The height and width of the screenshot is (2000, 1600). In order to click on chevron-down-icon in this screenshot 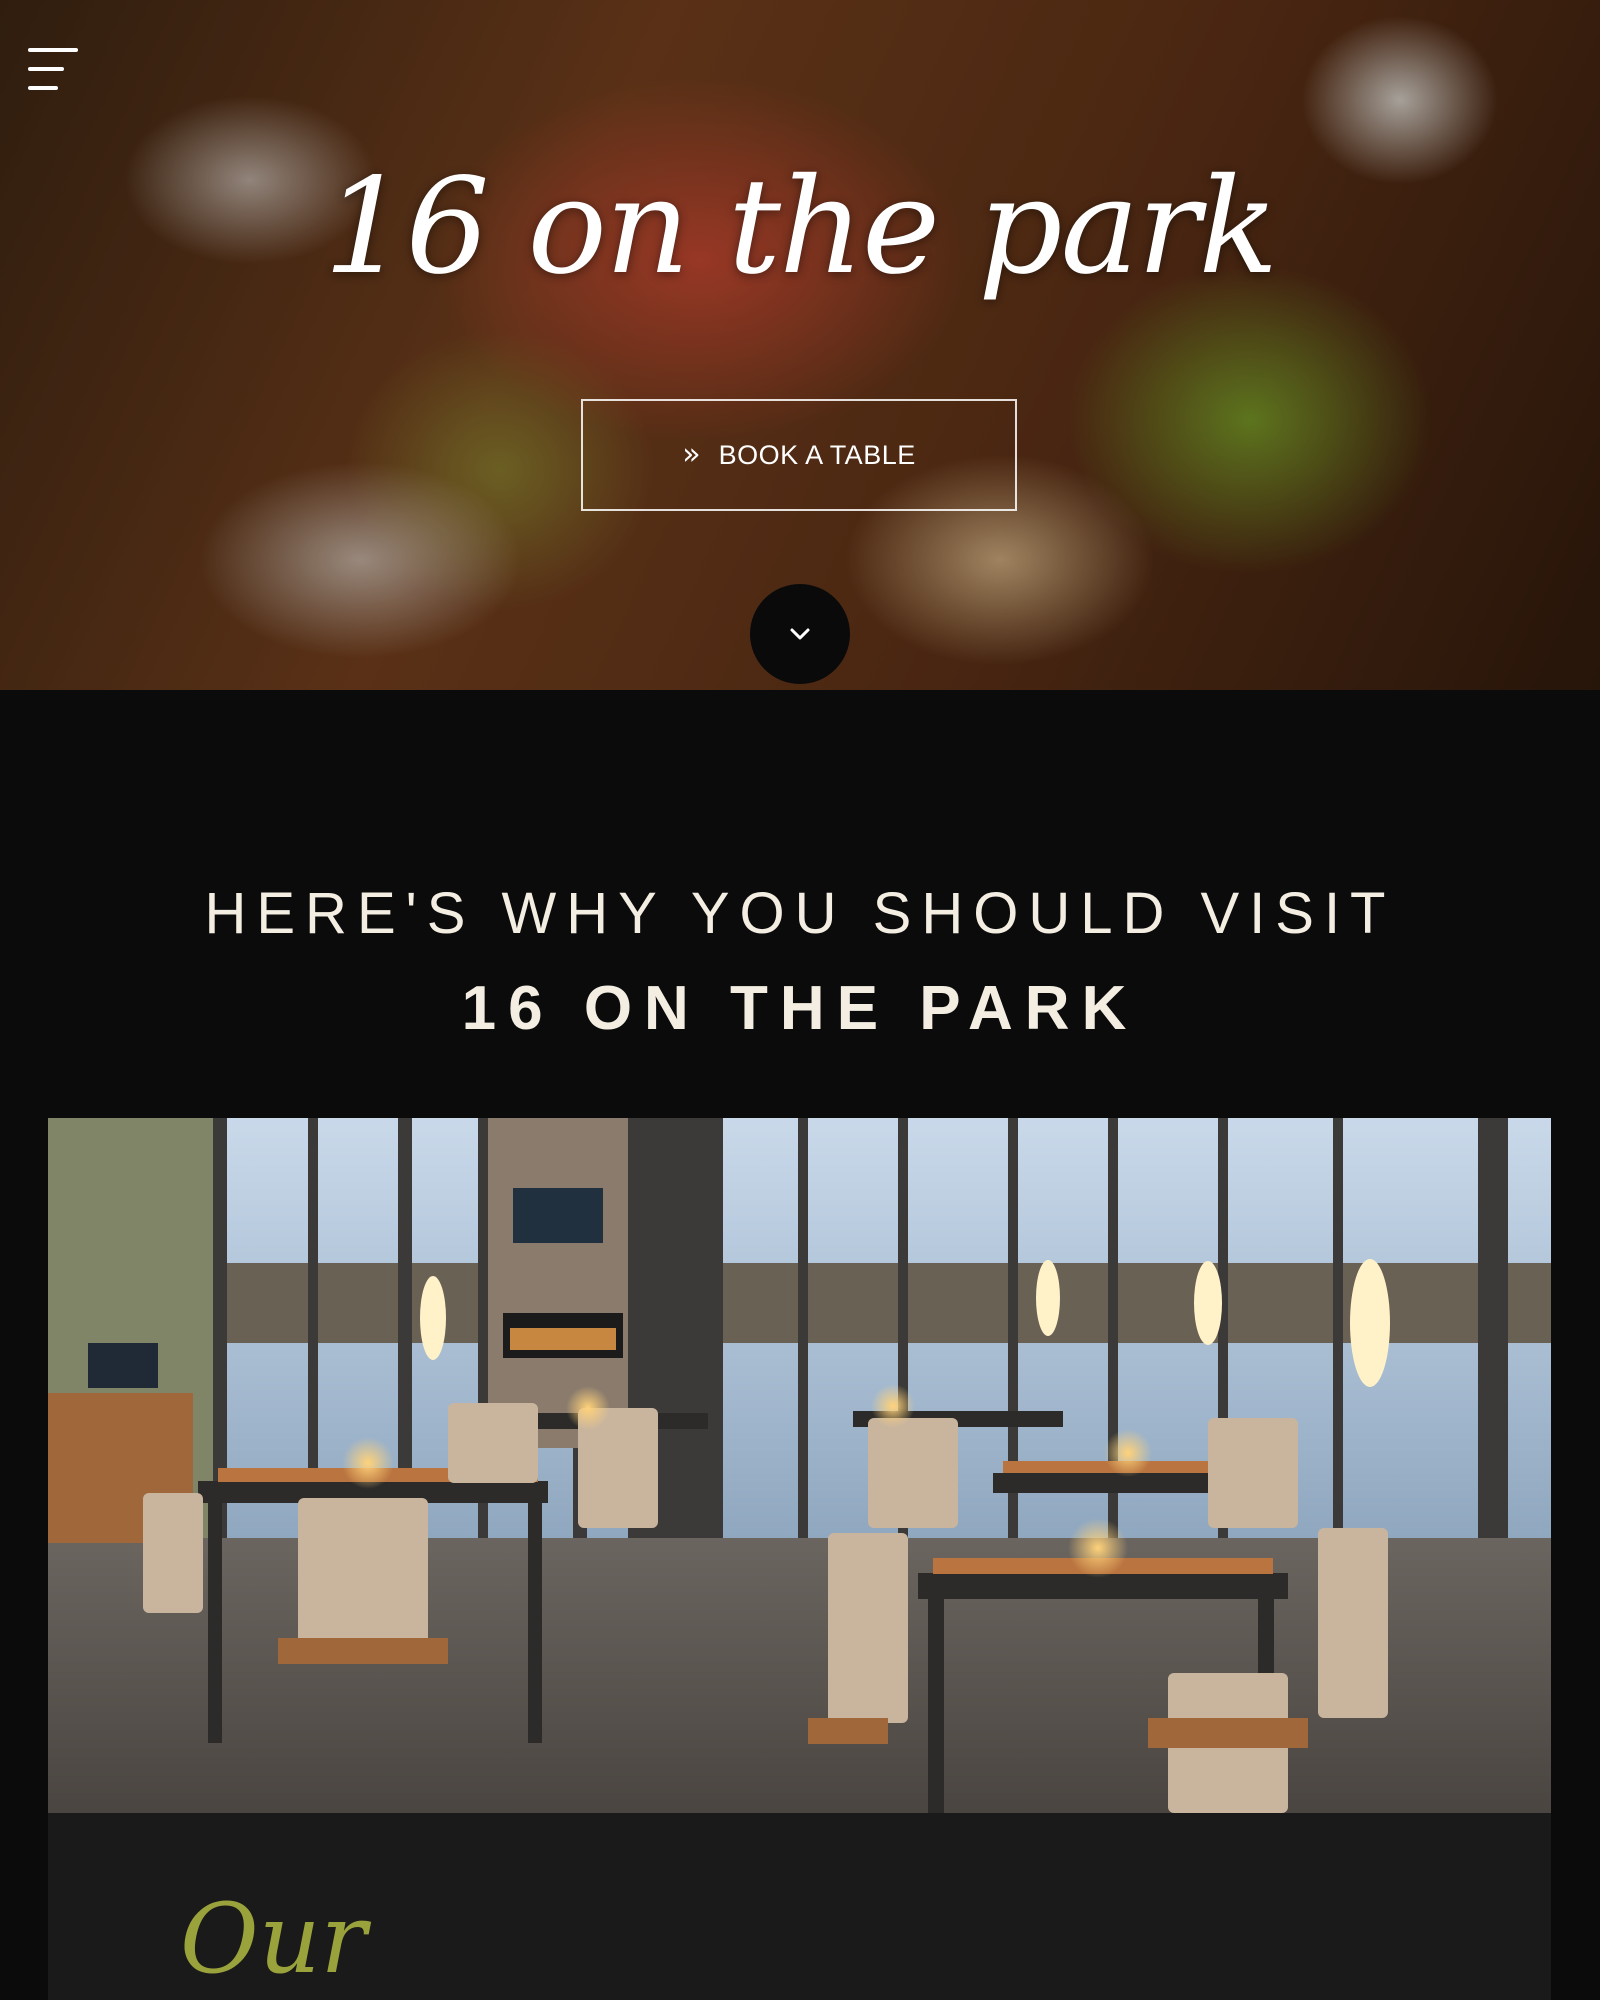, I will do `click(800, 634)`.